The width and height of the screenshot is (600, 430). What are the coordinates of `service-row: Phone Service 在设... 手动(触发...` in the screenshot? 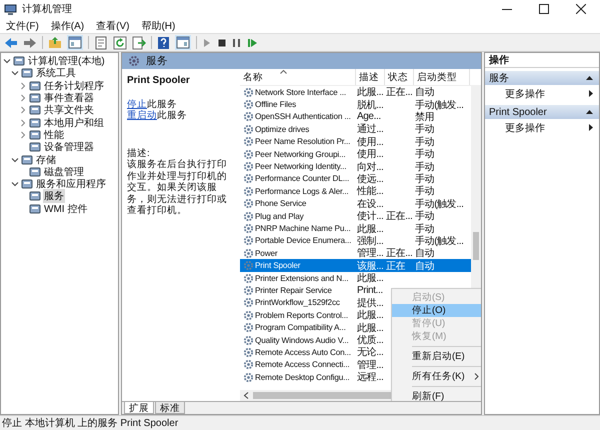 It's located at (355, 204).